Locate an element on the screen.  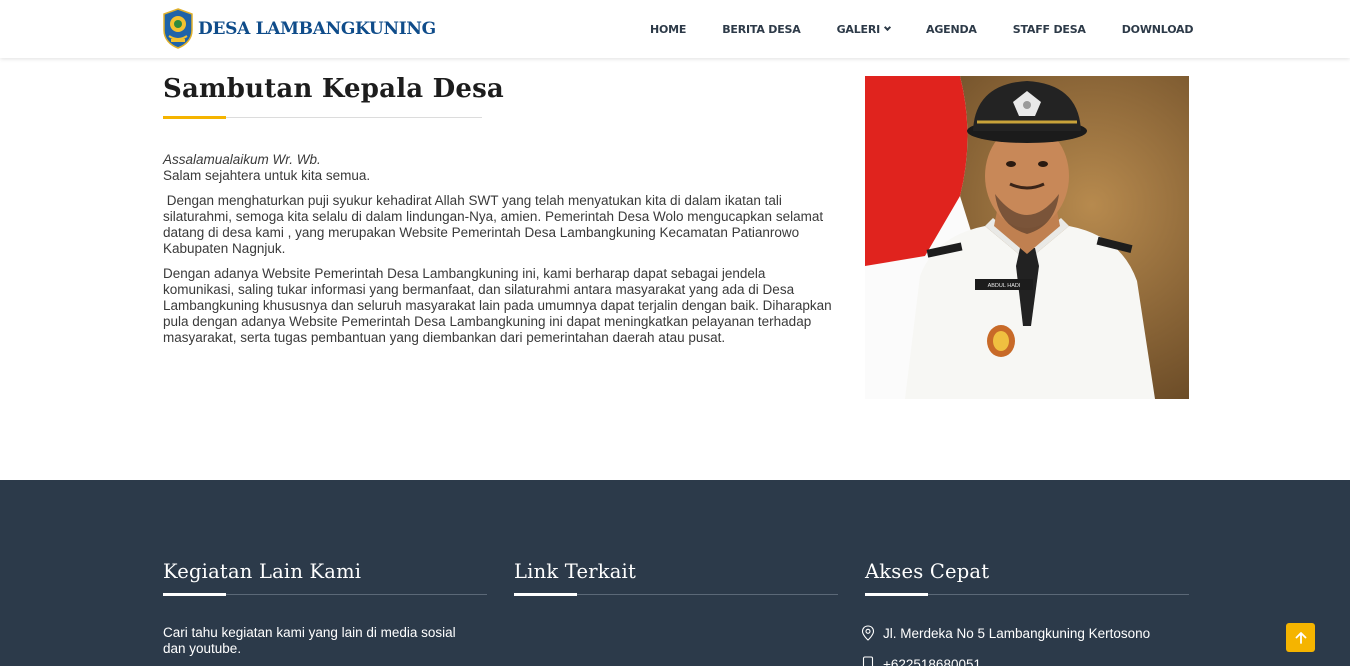
salutation: Salam sejahtera untuk kita semua. is located at coordinates (267, 175).